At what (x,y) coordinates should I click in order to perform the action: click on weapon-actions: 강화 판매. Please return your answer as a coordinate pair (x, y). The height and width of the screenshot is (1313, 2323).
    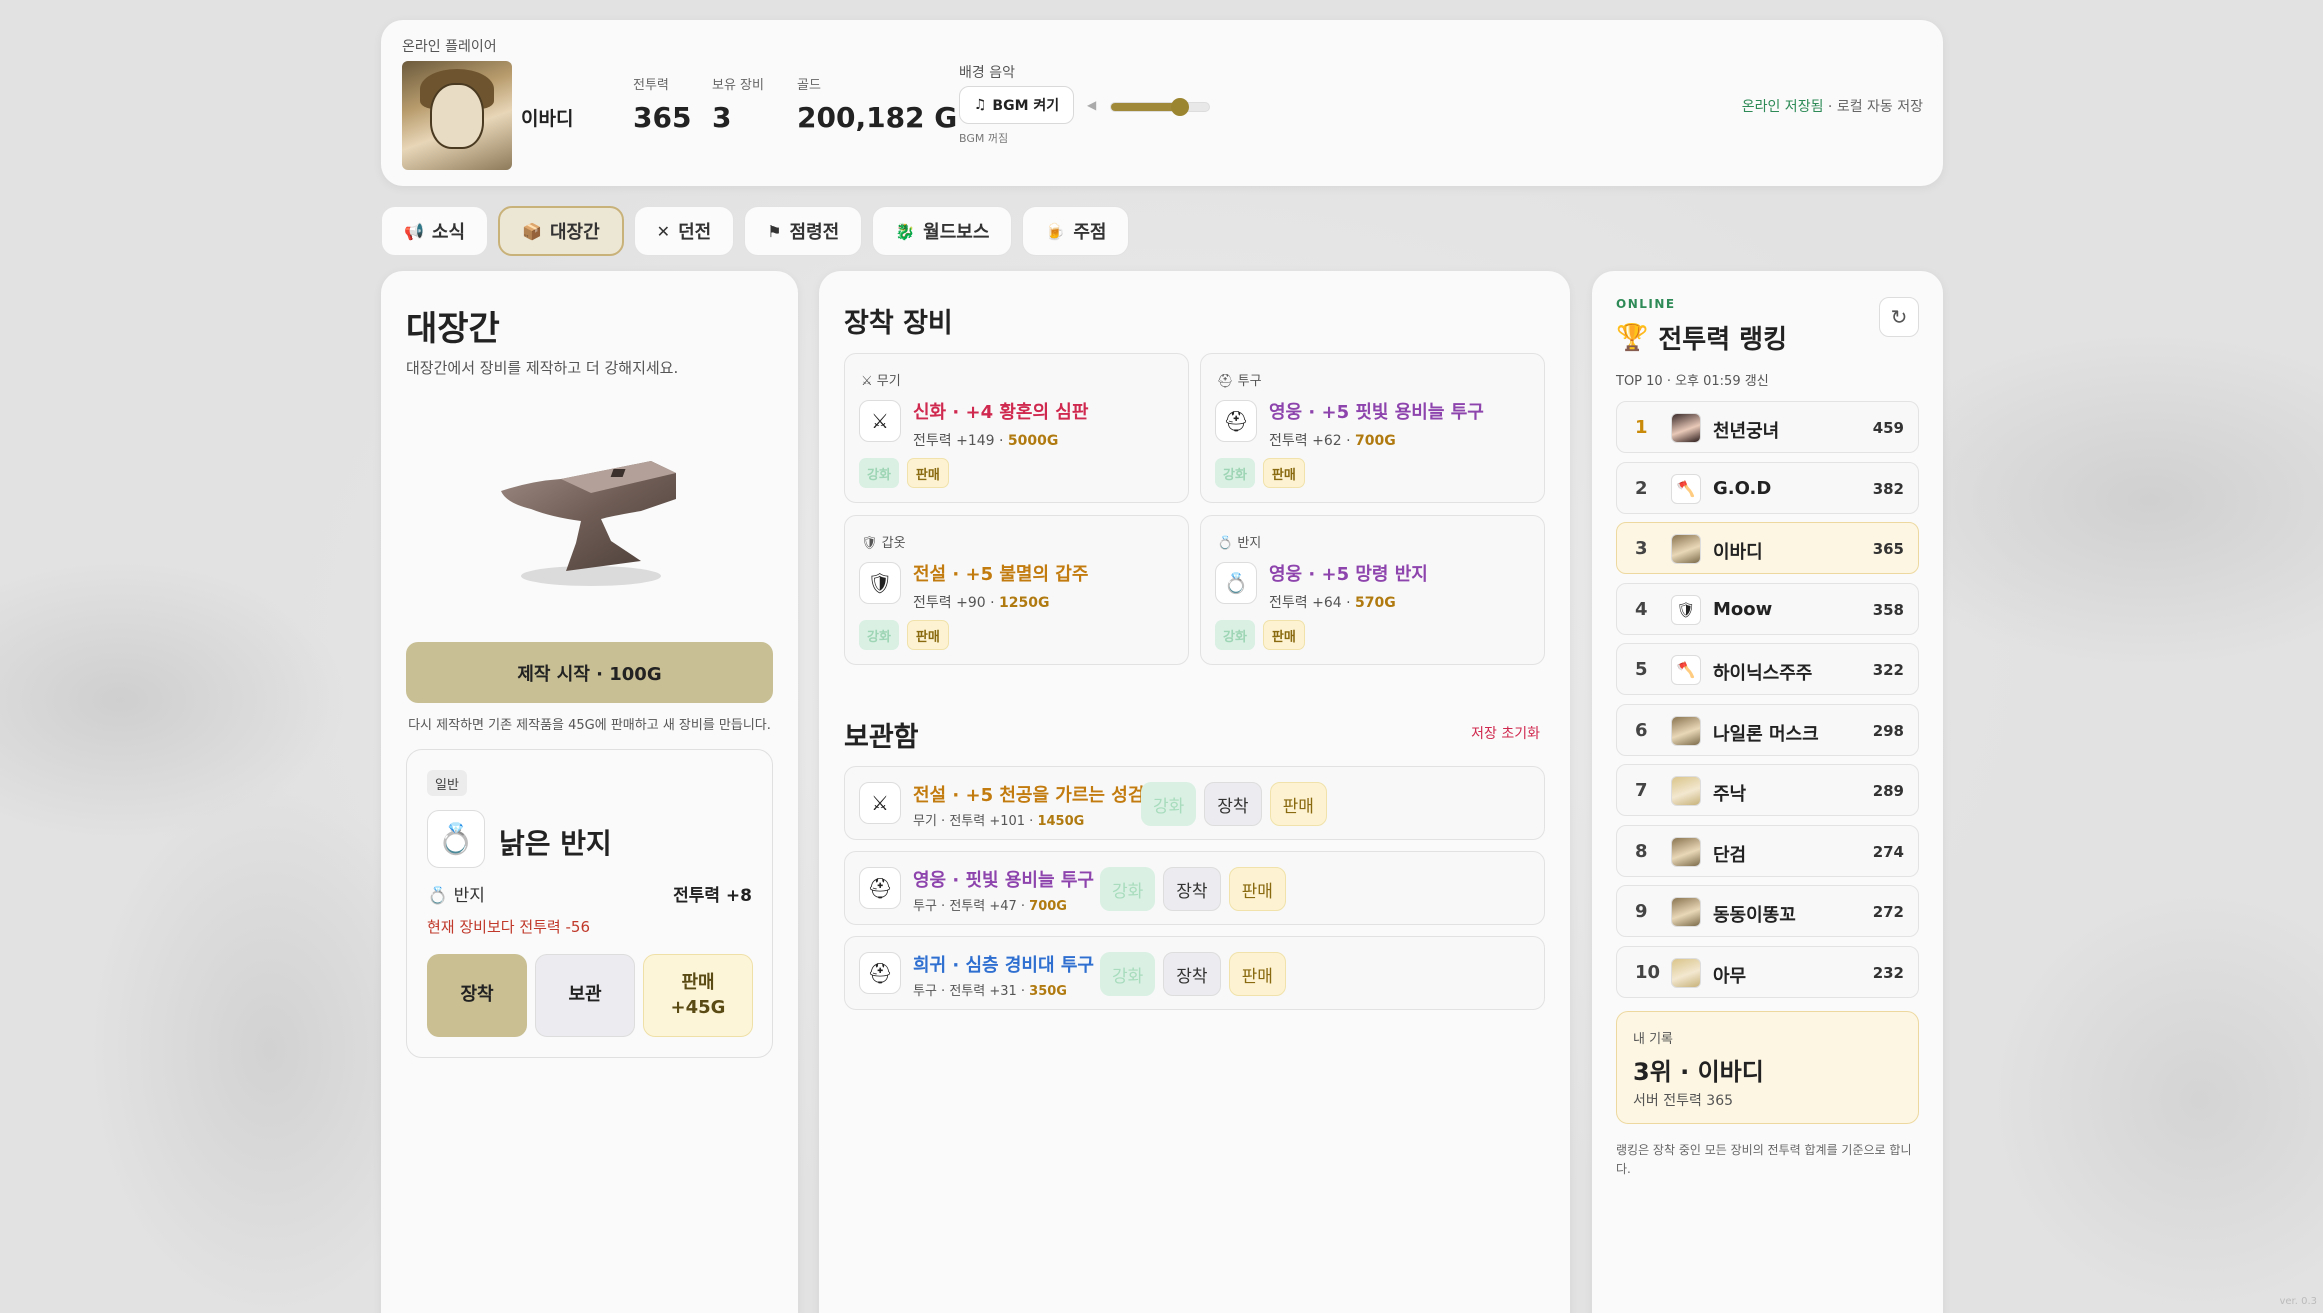
    Looking at the image, I should click on (904, 473).